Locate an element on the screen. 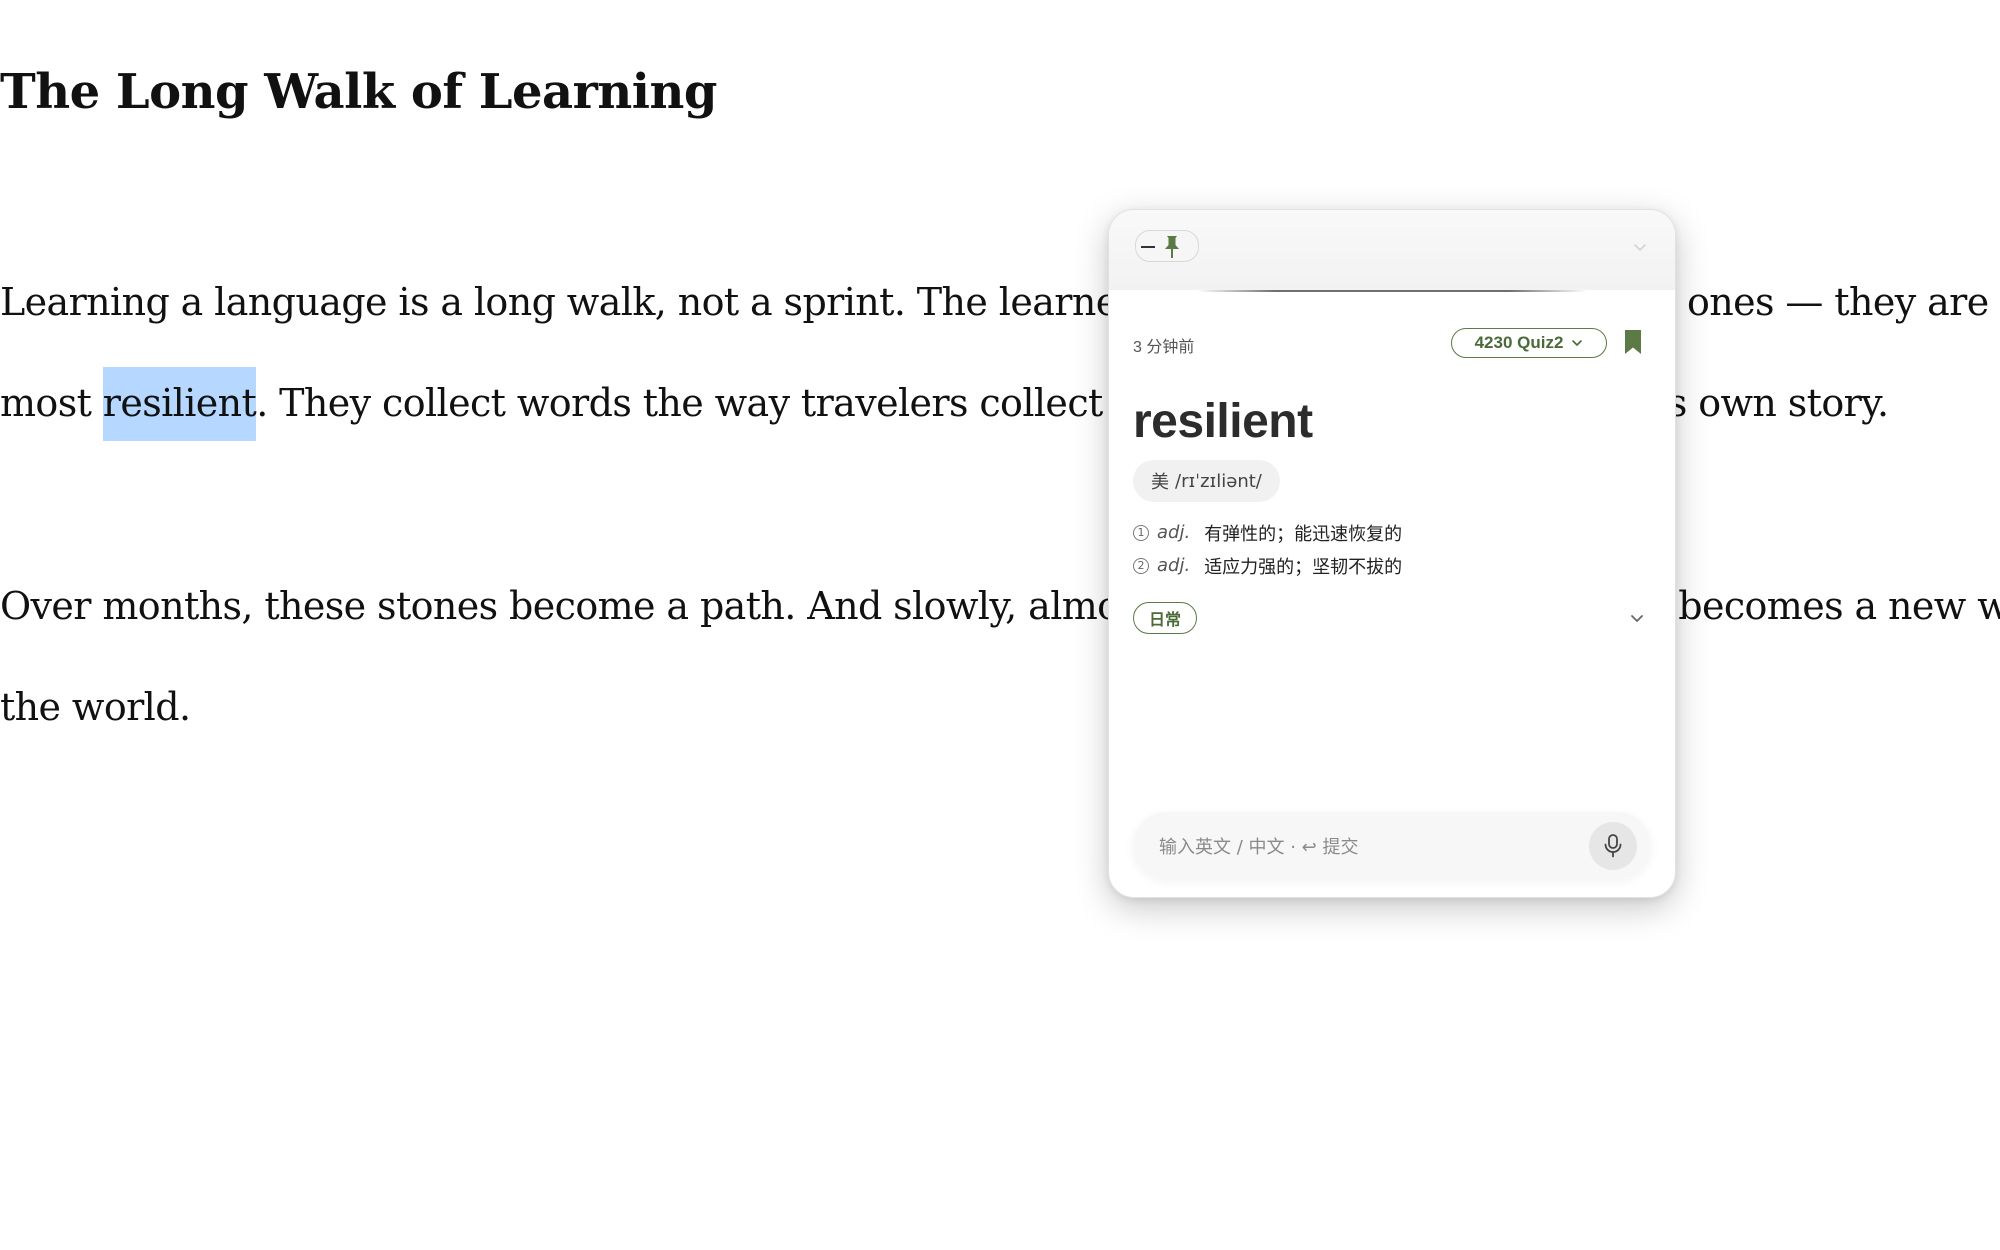  query-input-bar is located at coordinates (1392, 847).